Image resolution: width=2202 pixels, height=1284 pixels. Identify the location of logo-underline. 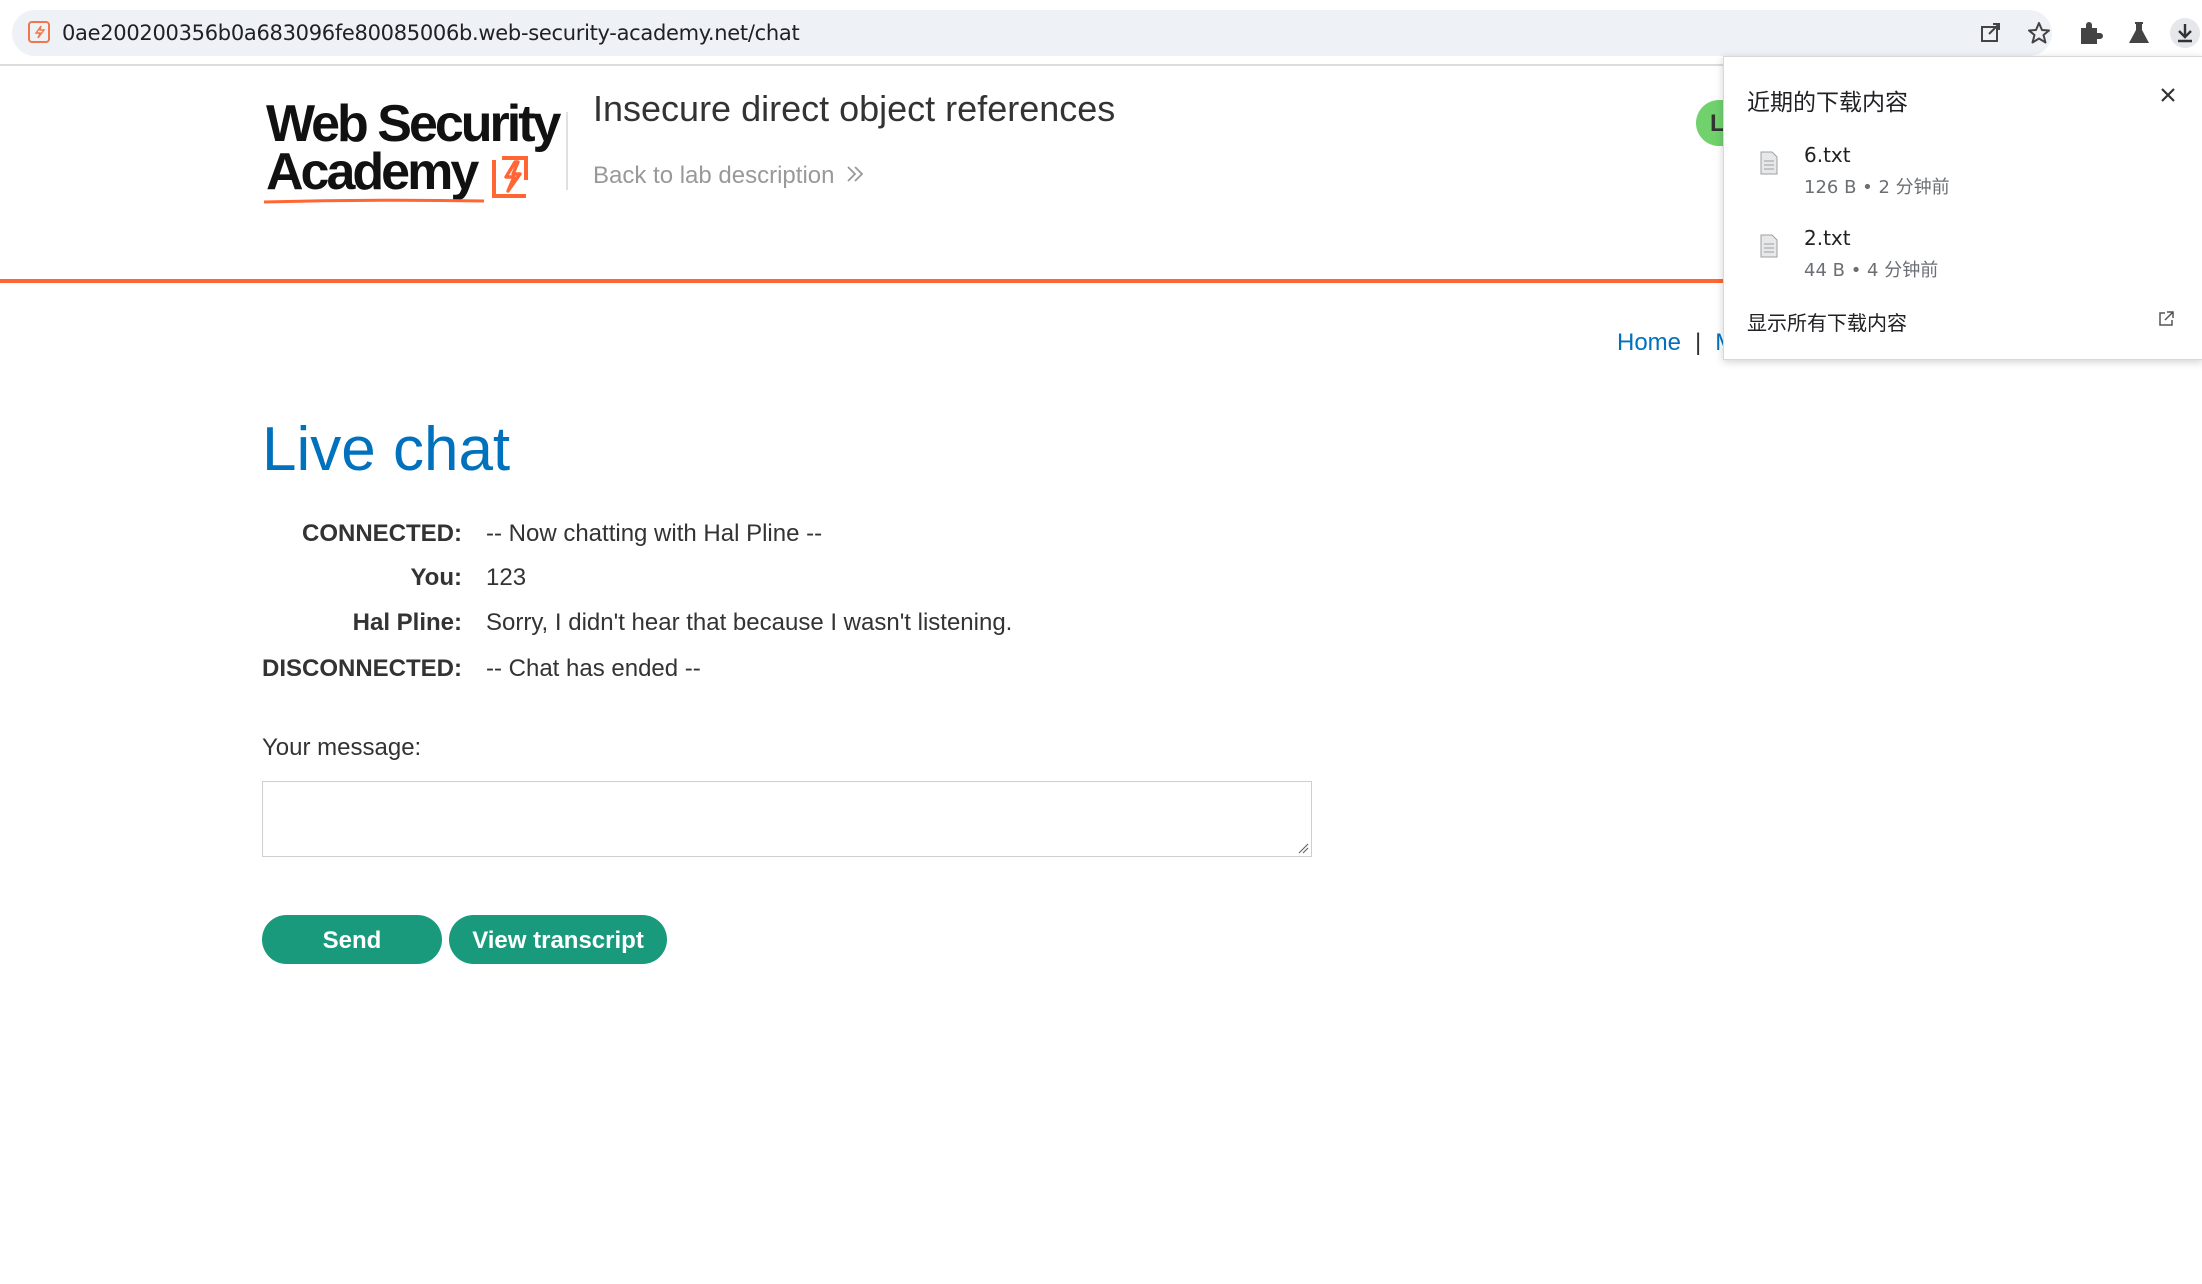
(374, 201).